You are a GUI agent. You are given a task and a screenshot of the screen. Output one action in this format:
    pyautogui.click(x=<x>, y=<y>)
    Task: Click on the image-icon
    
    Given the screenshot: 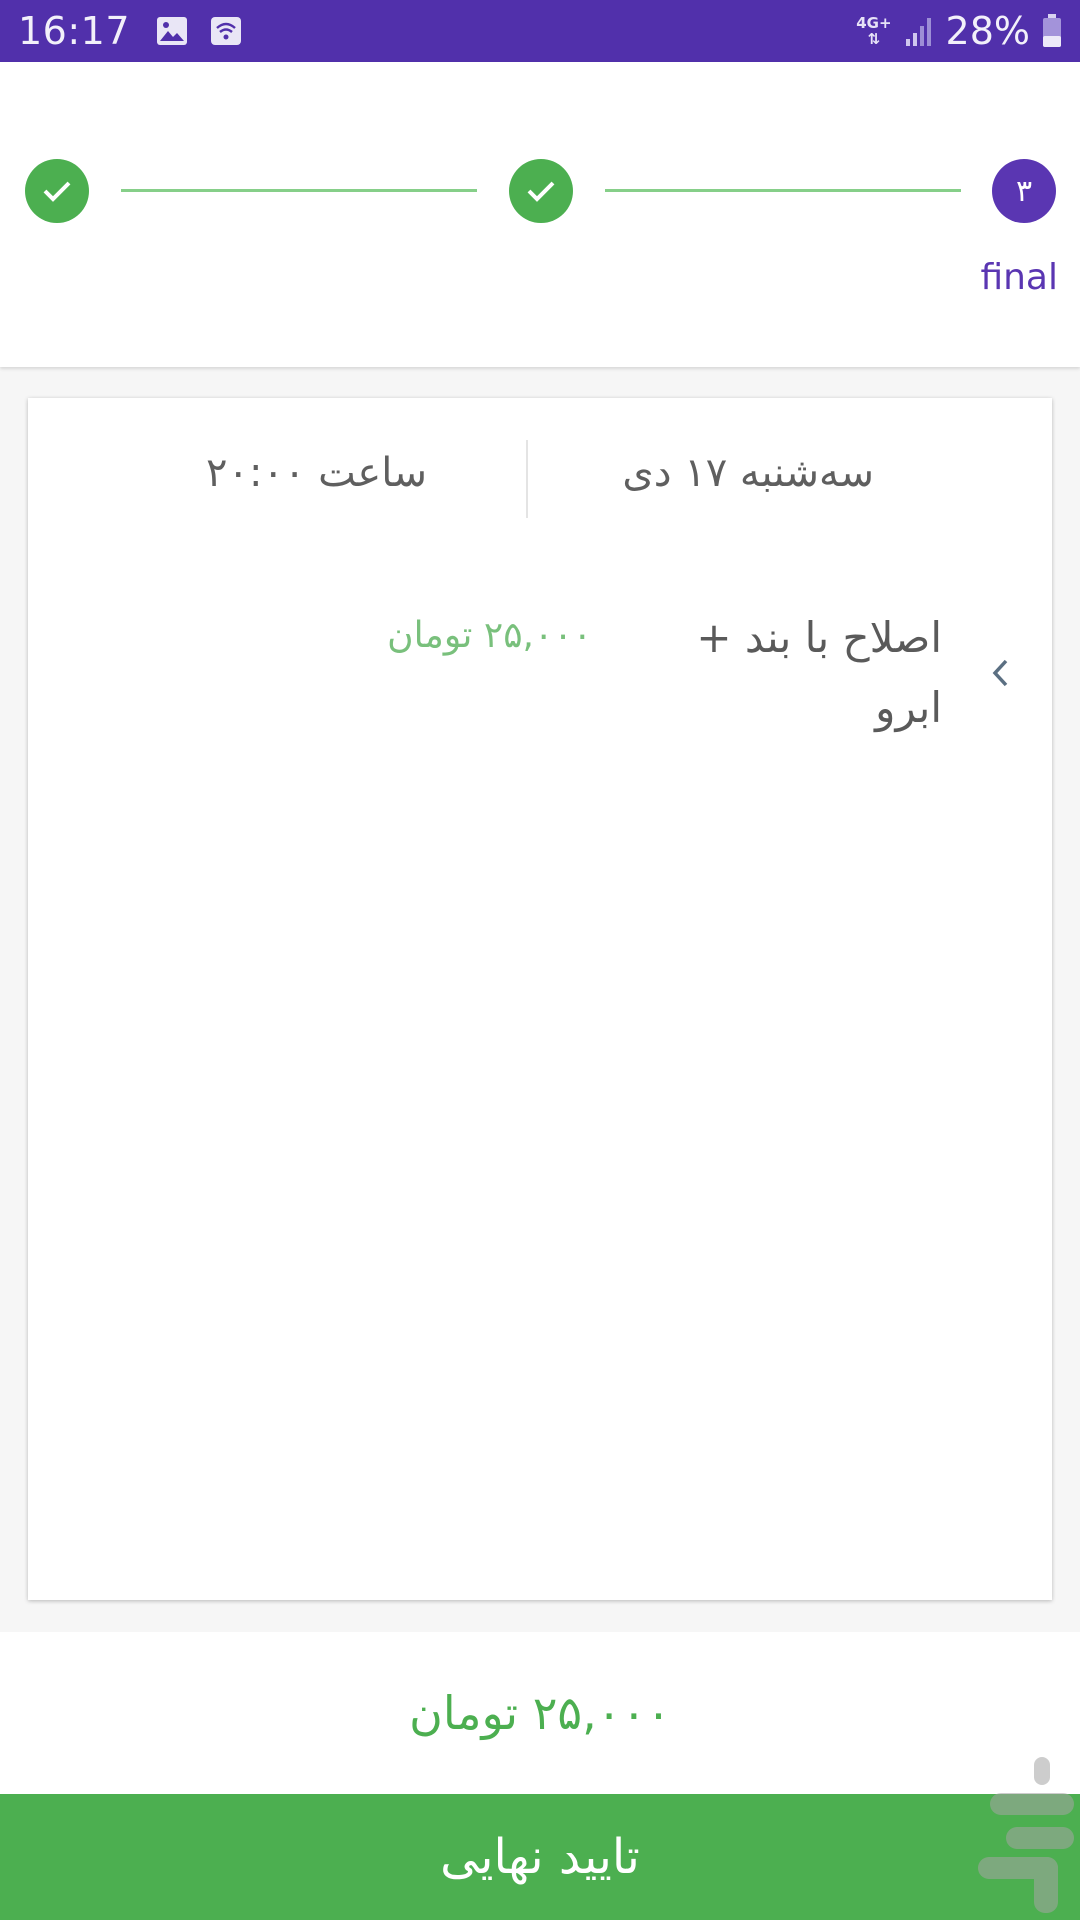 What is the action you would take?
    pyautogui.click(x=172, y=31)
    